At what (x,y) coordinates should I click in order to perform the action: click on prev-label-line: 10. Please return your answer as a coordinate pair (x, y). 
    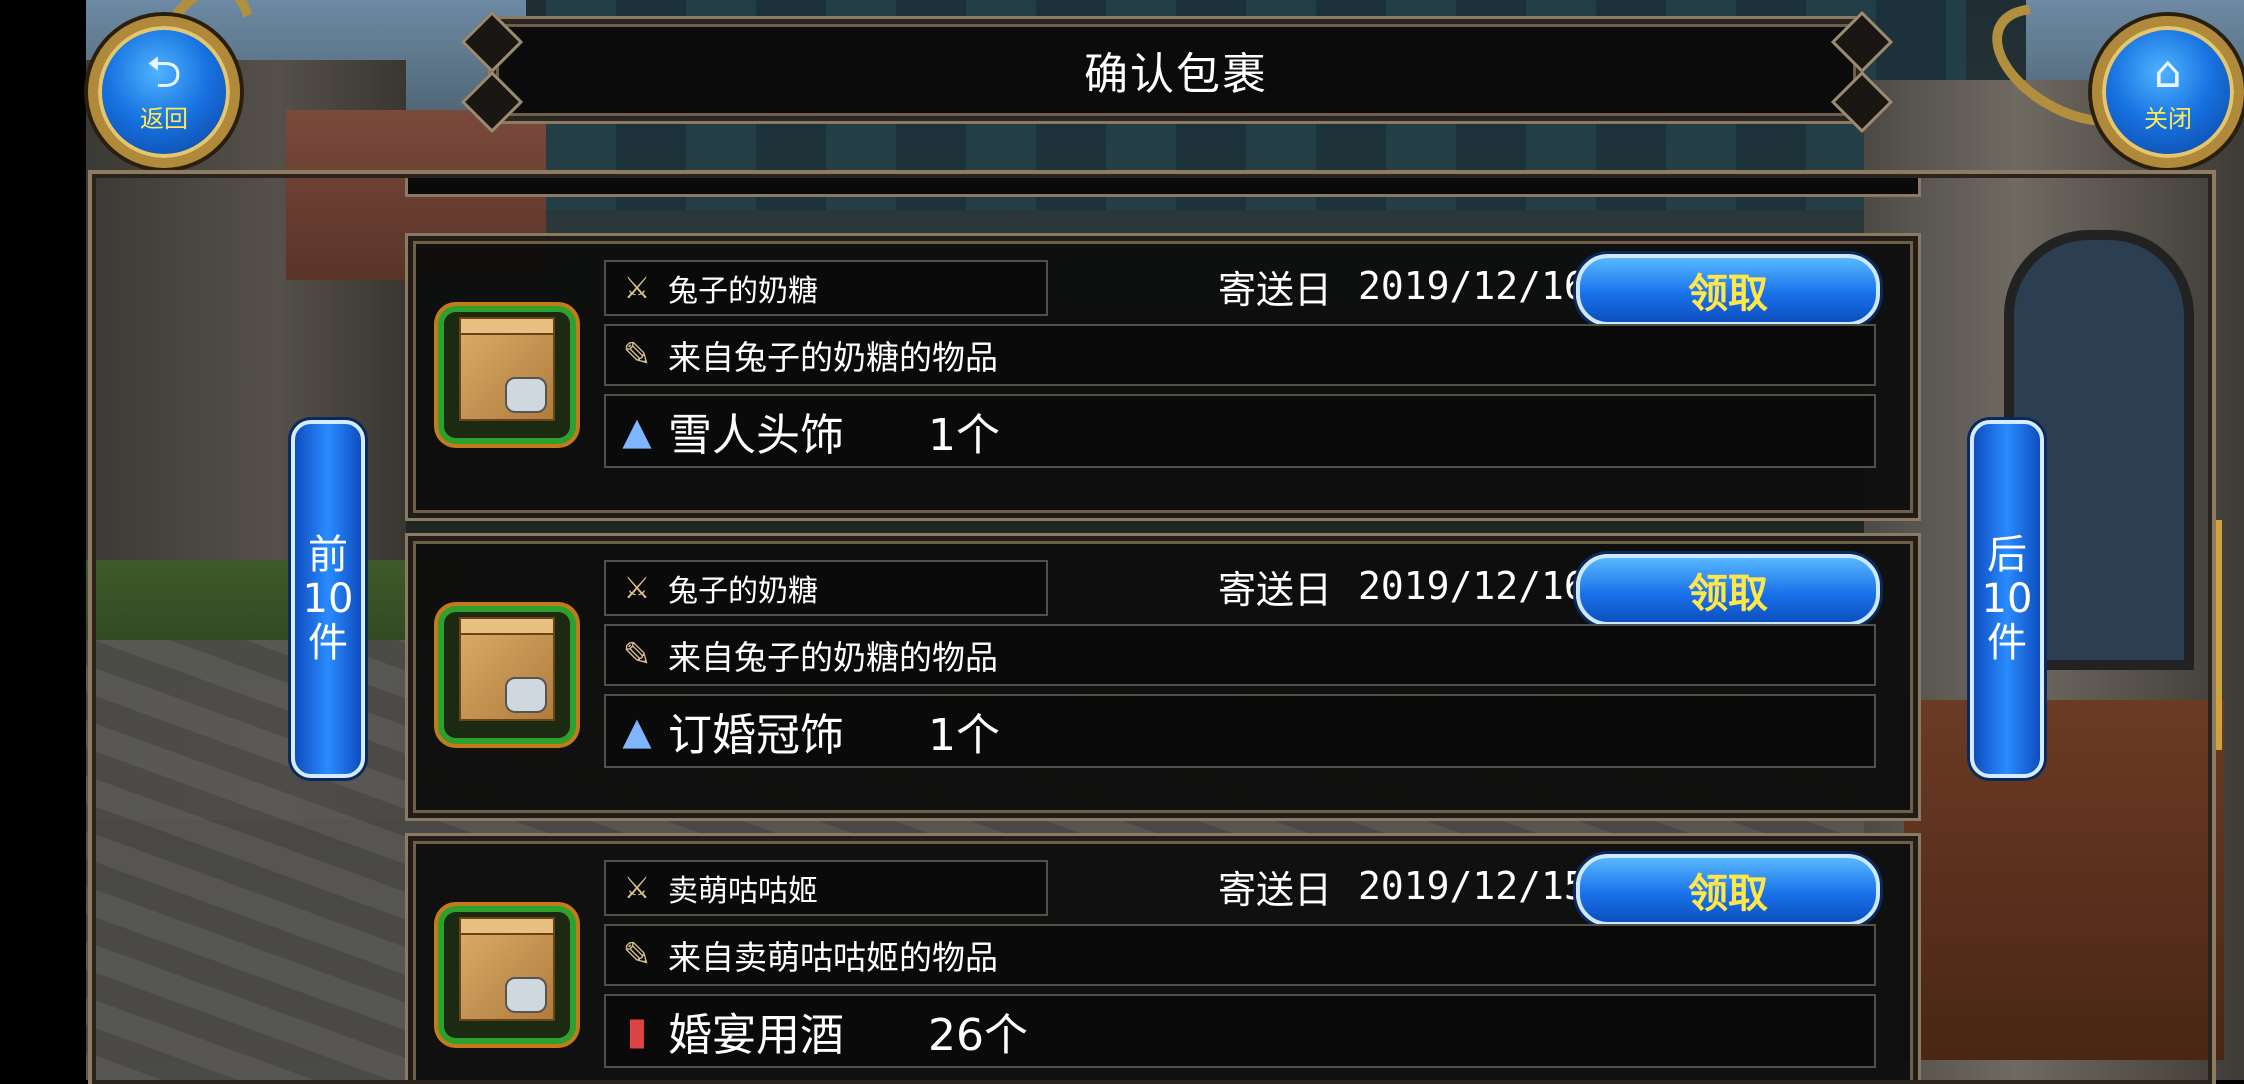
    Looking at the image, I should click on (328, 599).